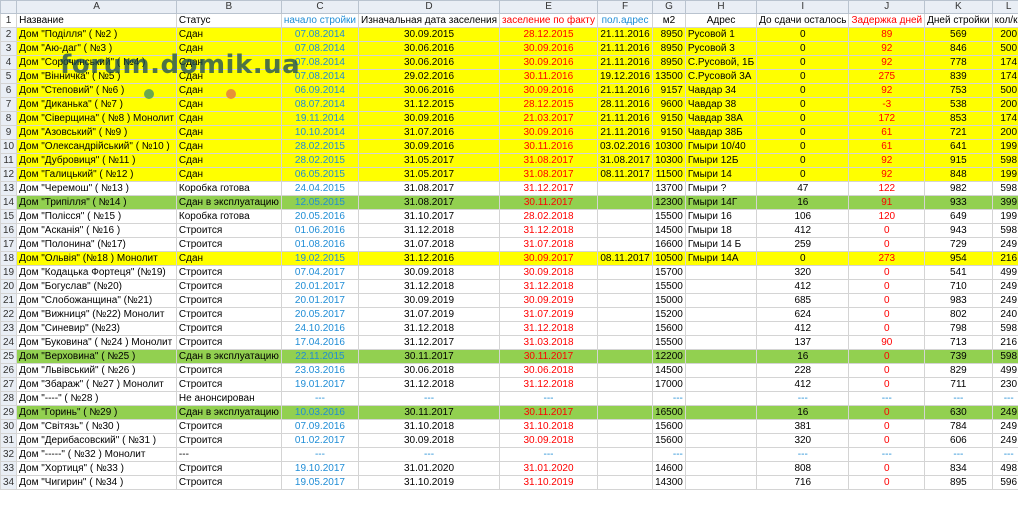 This screenshot has height=506, width=1018. What do you see at coordinates (1004, 202) in the screenshot?
I see `cell-l: 399` at bounding box center [1004, 202].